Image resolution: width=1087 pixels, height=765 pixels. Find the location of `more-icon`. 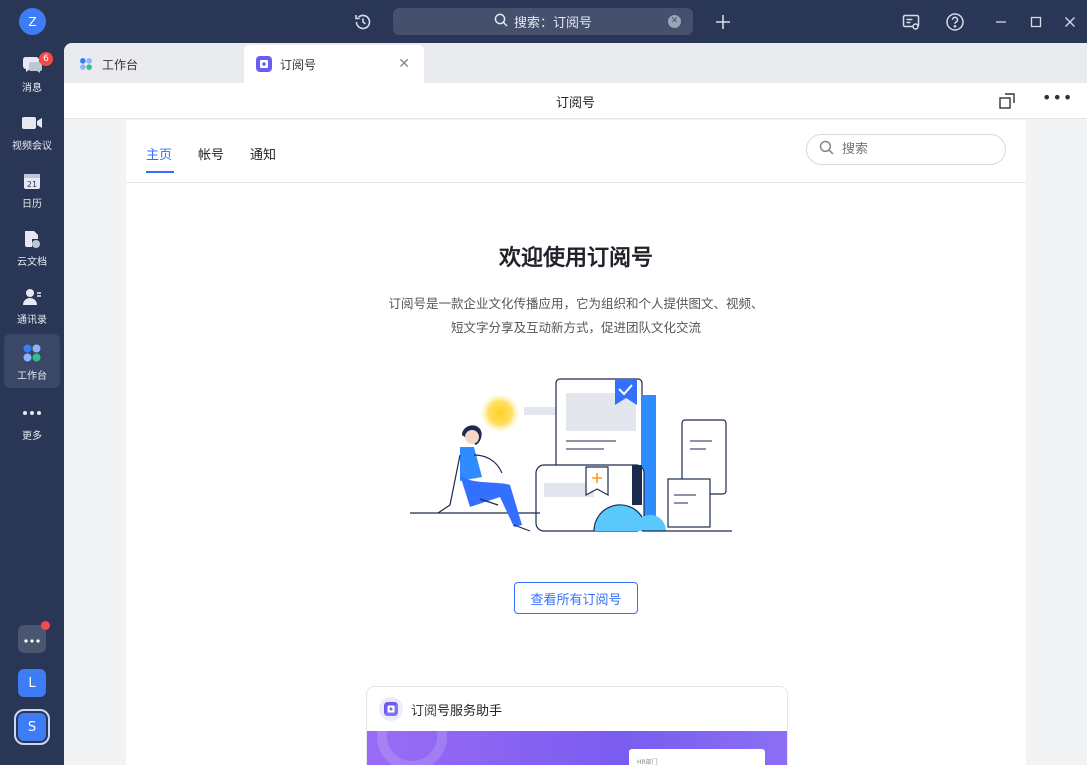

more-icon is located at coordinates (32, 413).